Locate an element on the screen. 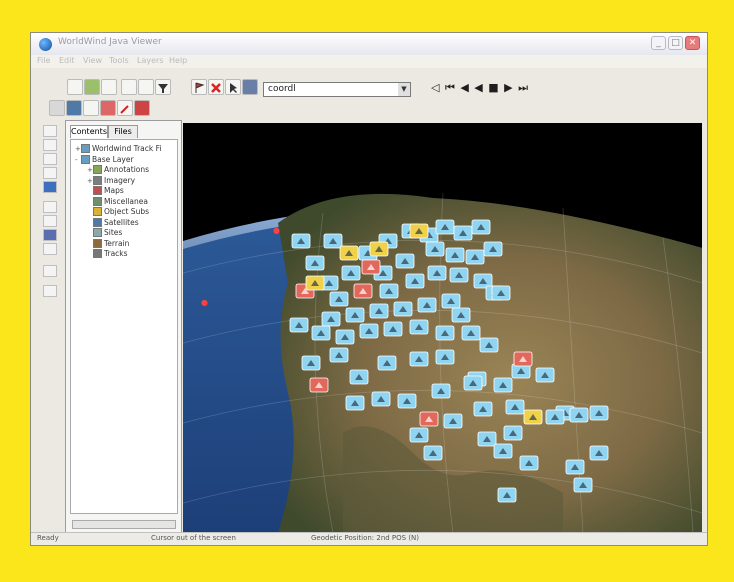 Image resolution: width=734 pixels, height=582 pixels. playback-controls: ◁ ⏮ ◀ ◀ ■ ▶ ⏭ is located at coordinates (480, 89).